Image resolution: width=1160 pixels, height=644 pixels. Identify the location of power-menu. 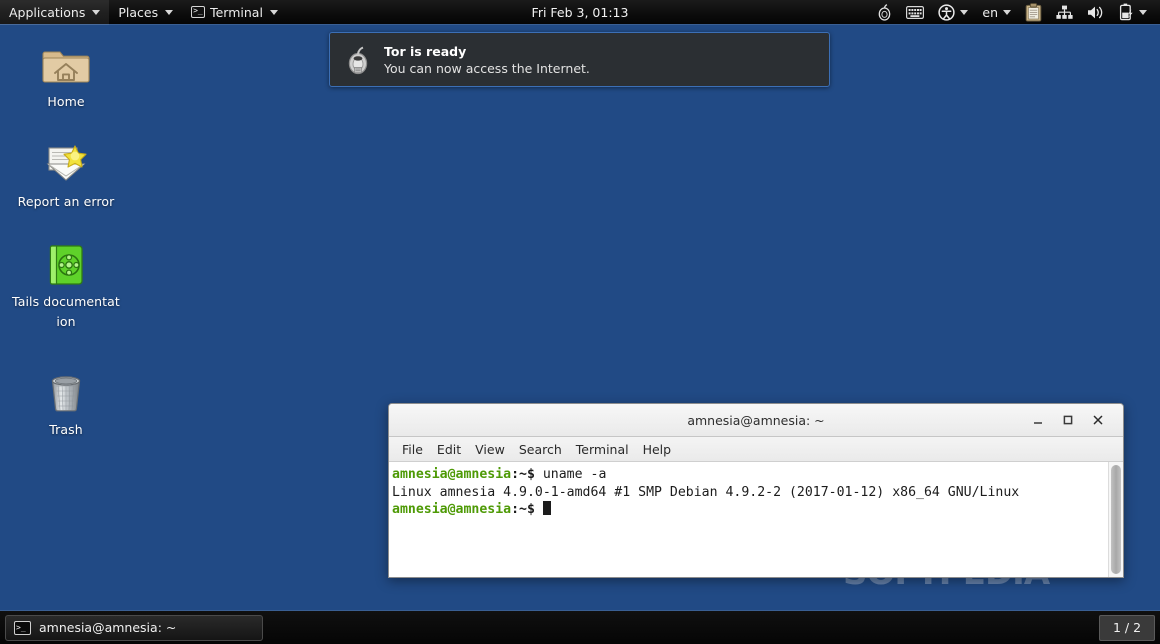
(1133, 12).